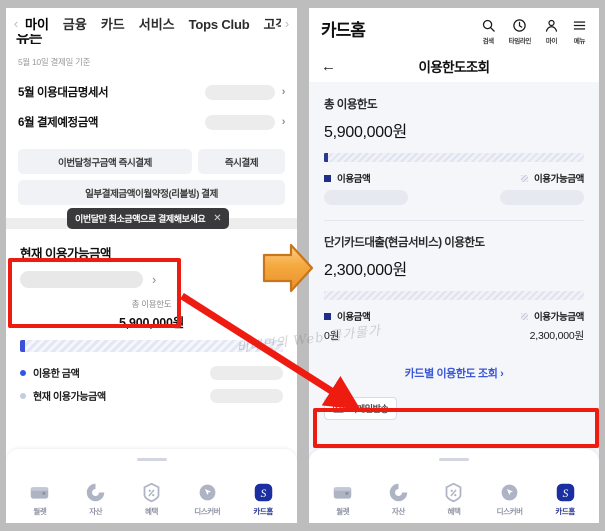 This screenshot has height=531, width=605. I want to click on header-action-menu: 메뉴, so click(579, 31).